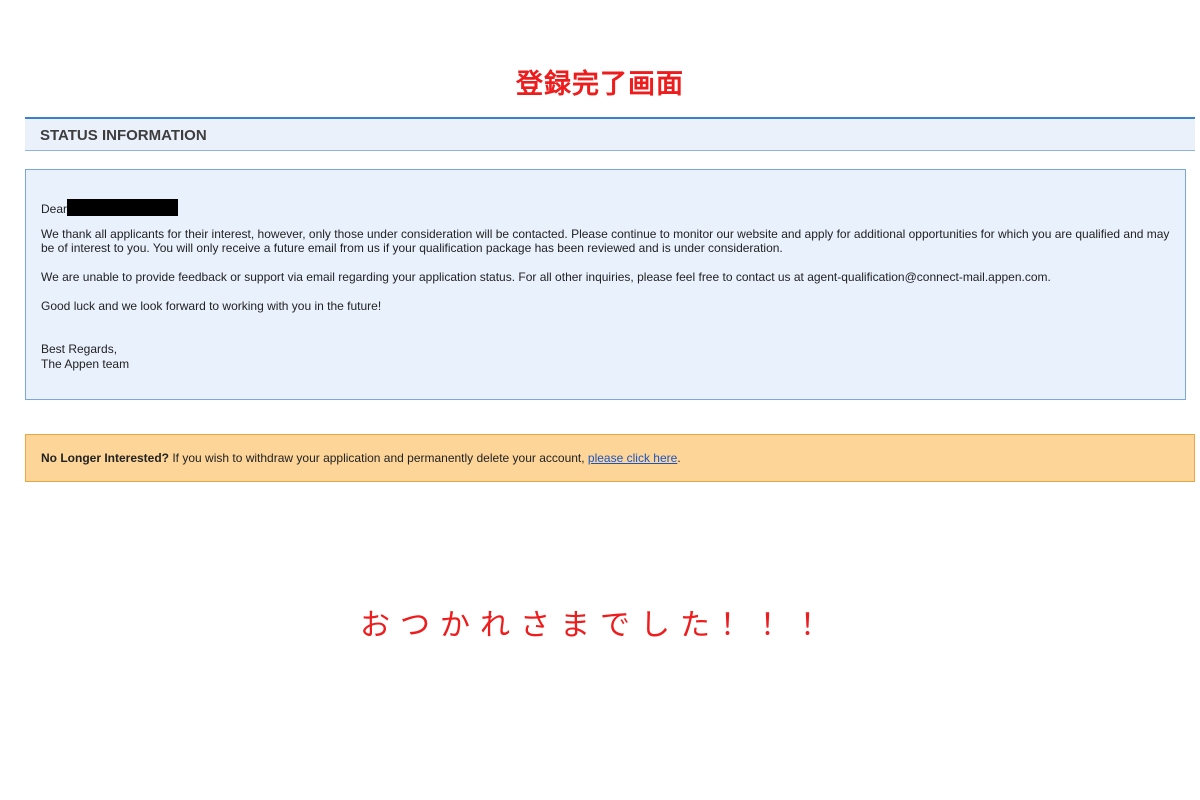 This screenshot has height=800, width=1200. What do you see at coordinates (123, 135) in the screenshot?
I see `status-header-title: STATUS INFORMATION` at bounding box center [123, 135].